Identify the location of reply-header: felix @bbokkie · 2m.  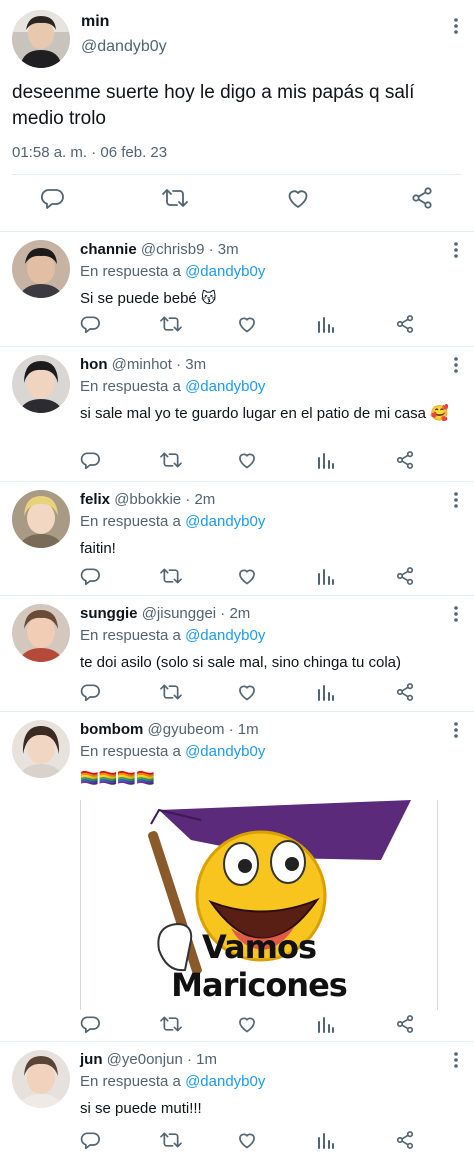
(147, 499).